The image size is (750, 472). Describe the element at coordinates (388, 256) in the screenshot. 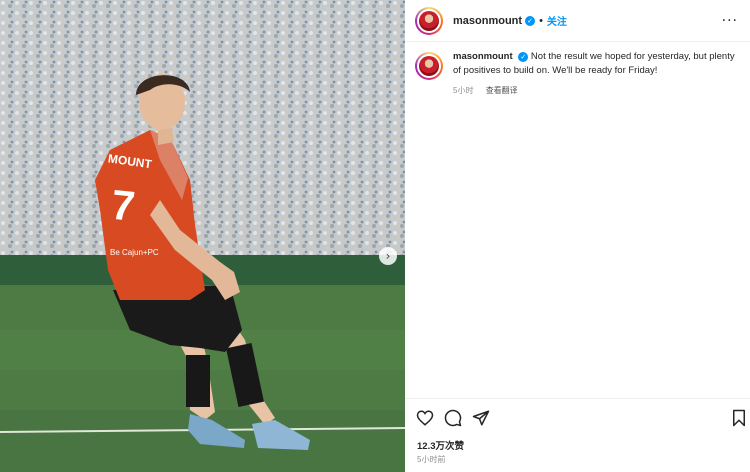

I see `next-photo-button: ›` at that location.